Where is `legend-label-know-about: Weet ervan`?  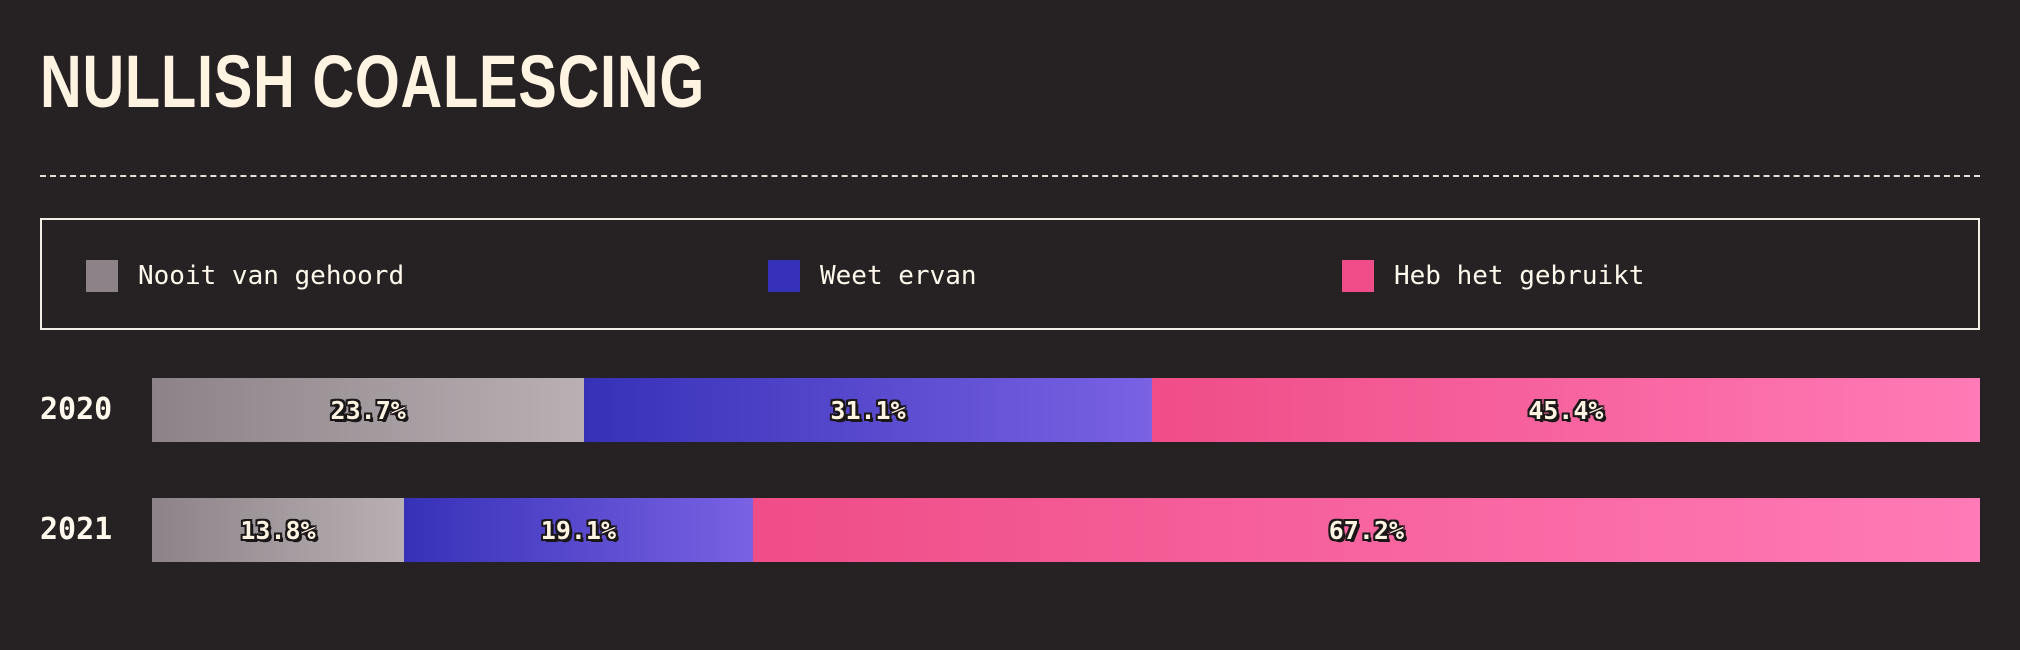 legend-label-know-about: Weet ervan is located at coordinates (898, 276).